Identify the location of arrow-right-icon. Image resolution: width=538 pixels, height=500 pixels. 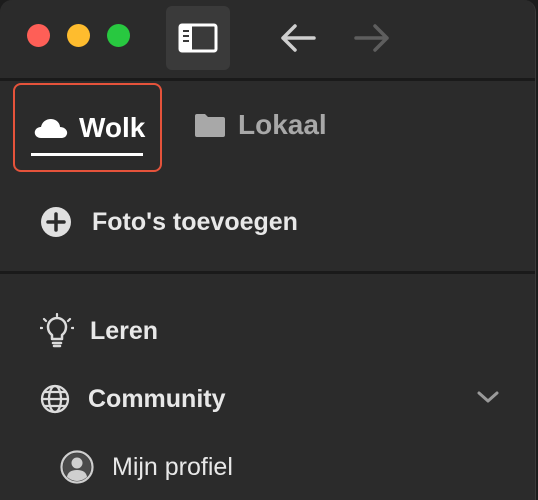
(371, 38).